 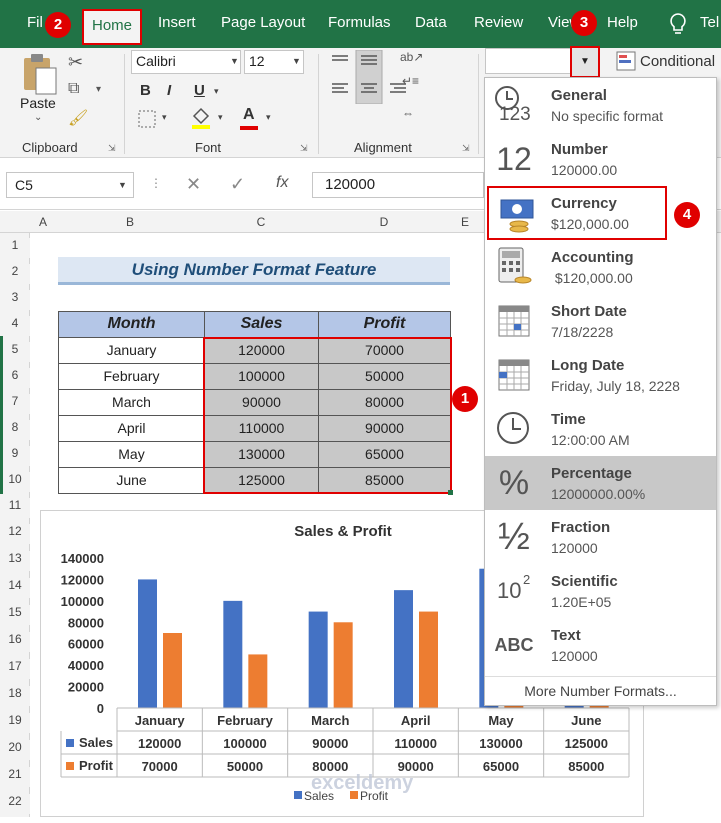 I want to click on column-header-b: B, so click(x=130, y=222).